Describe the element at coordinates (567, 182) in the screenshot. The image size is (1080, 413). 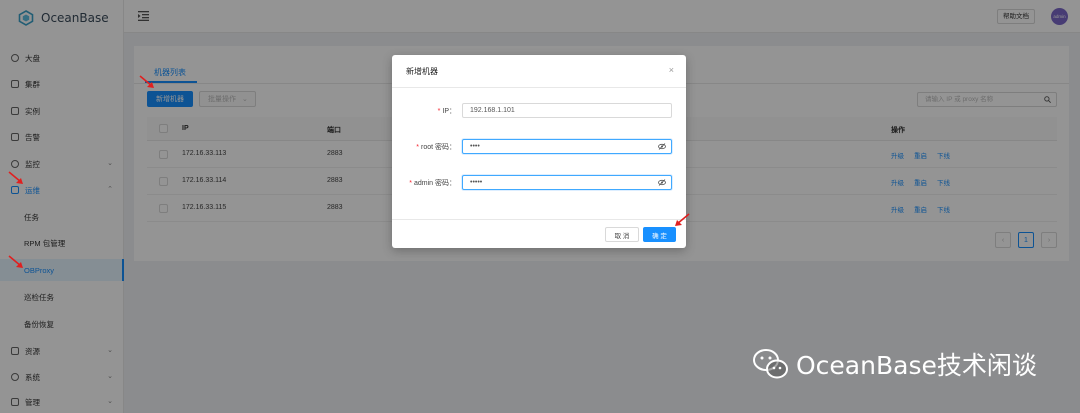
I see `admin-password-field: •••••` at that location.